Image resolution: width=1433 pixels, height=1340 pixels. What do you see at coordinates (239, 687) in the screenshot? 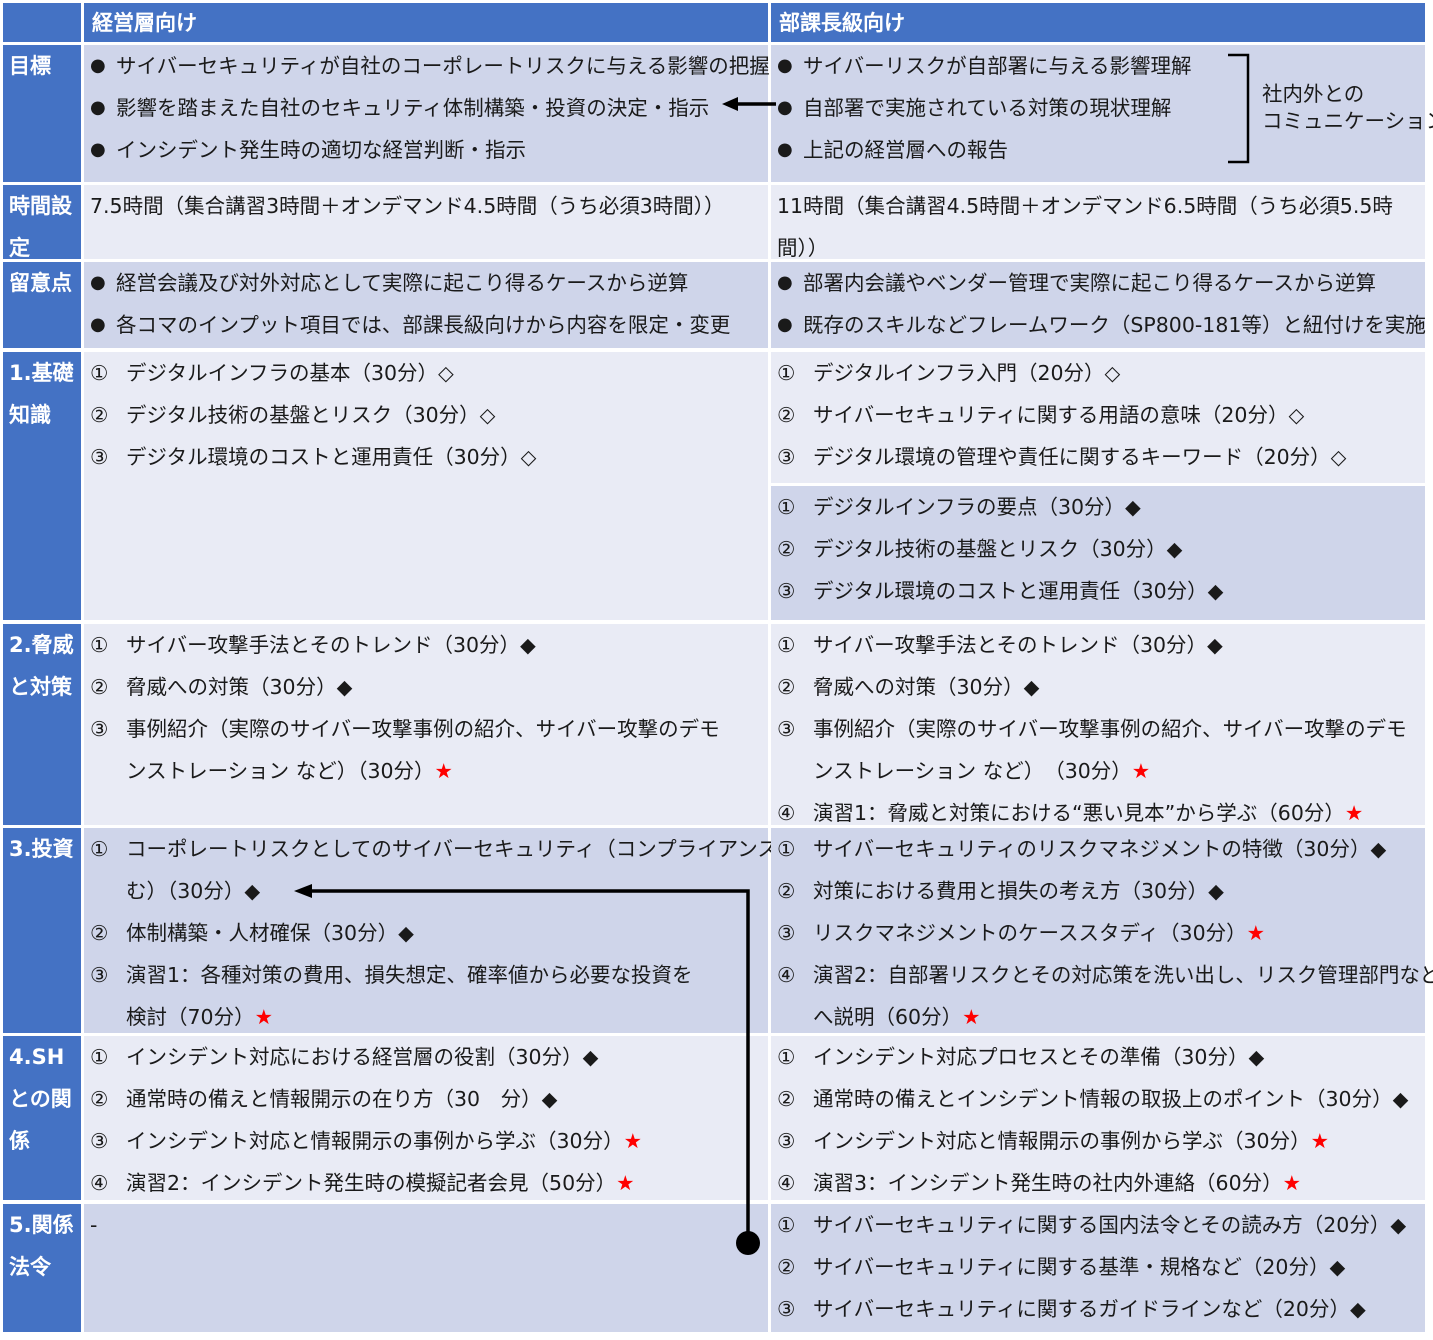
I see `threats-executive-item: 脅威への対策（30分）◆` at bounding box center [239, 687].